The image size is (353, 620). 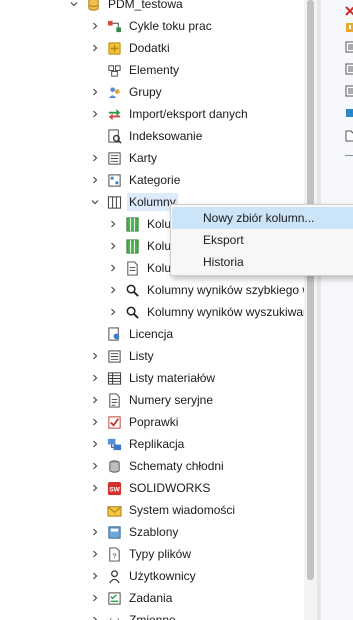 I want to click on tree-item: System wiadomości, so click(x=163, y=510).